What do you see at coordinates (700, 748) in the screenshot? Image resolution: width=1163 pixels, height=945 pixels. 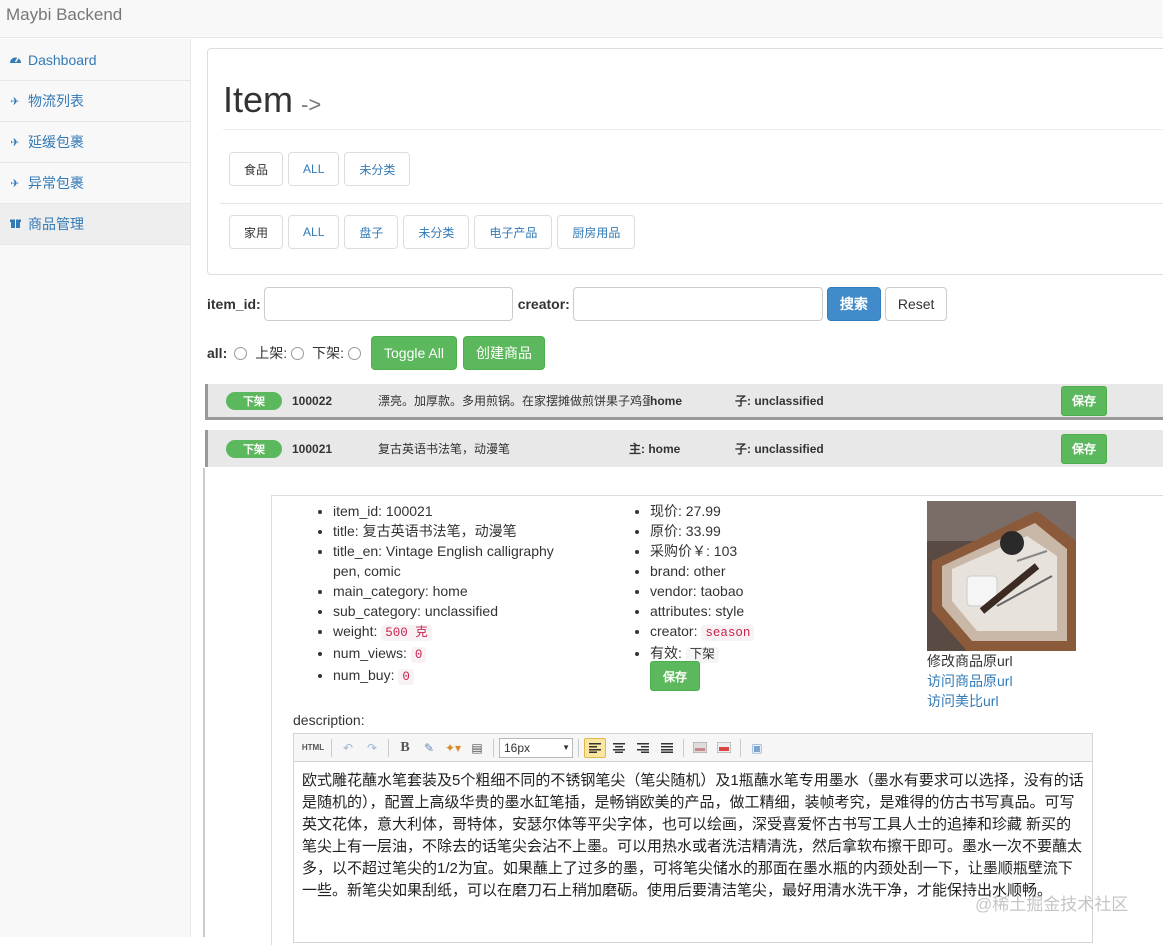 I see `image-icon` at bounding box center [700, 748].